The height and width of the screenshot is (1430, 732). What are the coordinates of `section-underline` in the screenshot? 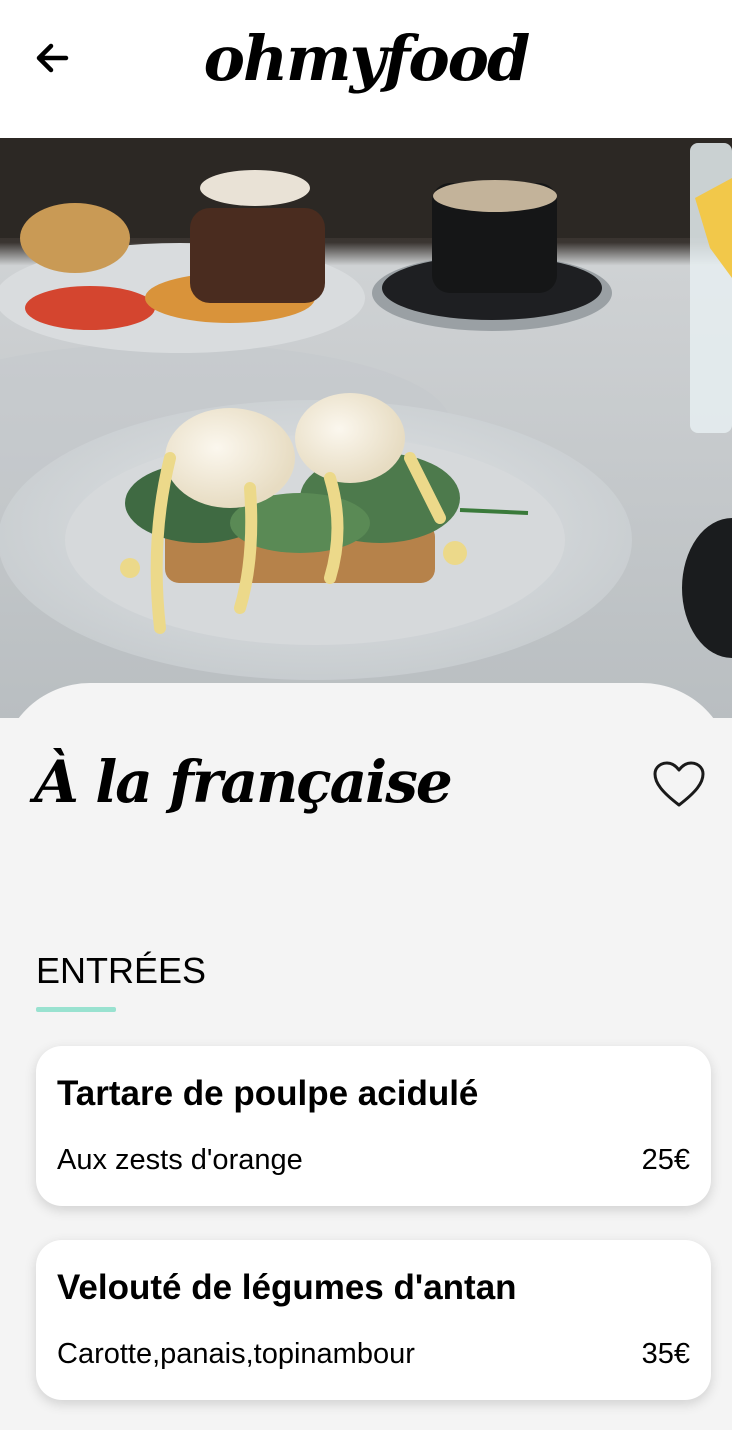 It's located at (76, 1009).